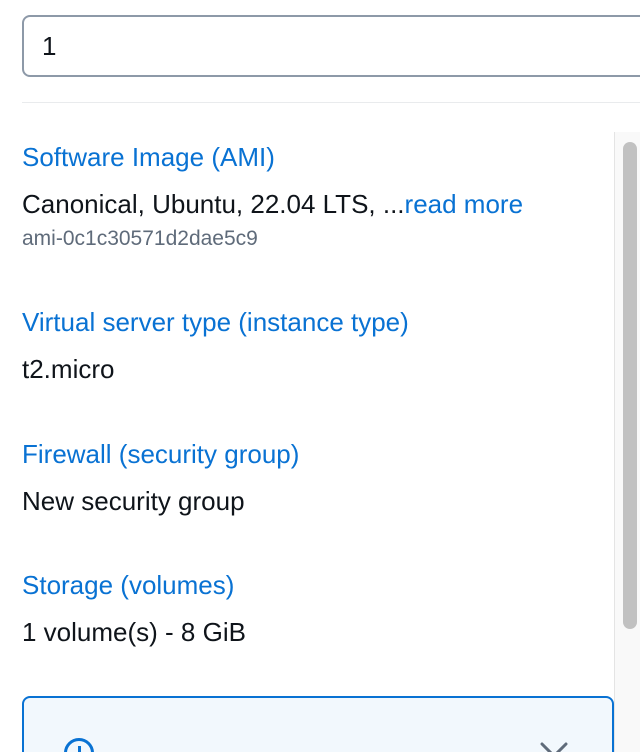  I want to click on ami-link: Software Image (AMI), so click(272, 157).